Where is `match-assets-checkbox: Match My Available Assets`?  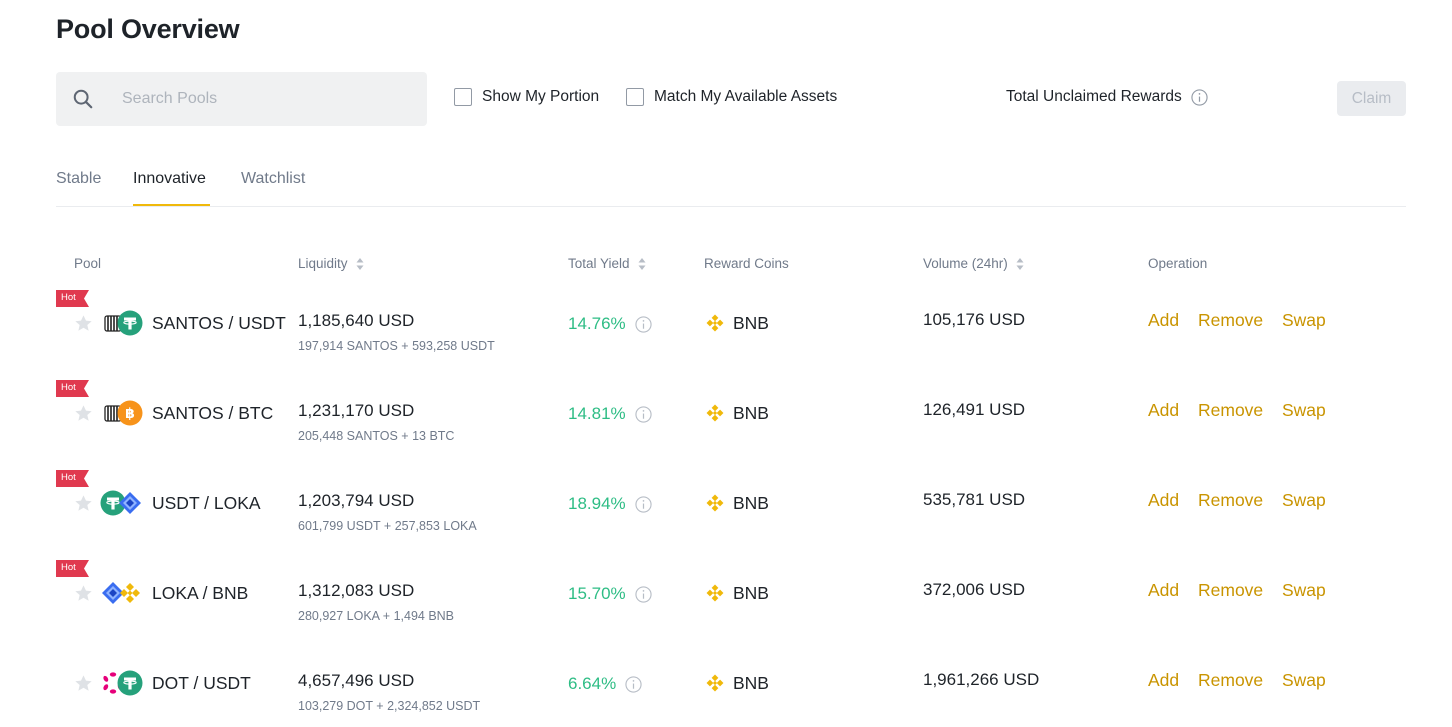
match-assets-checkbox: Match My Available Assets is located at coordinates (731, 97).